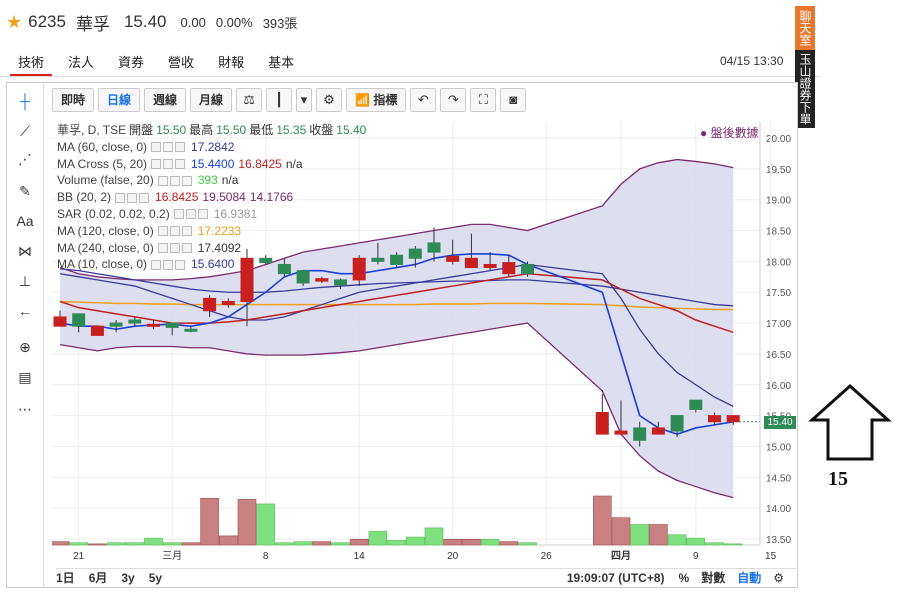 This screenshot has height=600, width=900. What do you see at coordinates (65, 577) in the screenshot?
I see `range-1d: 1日` at bounding box center [65, 577].